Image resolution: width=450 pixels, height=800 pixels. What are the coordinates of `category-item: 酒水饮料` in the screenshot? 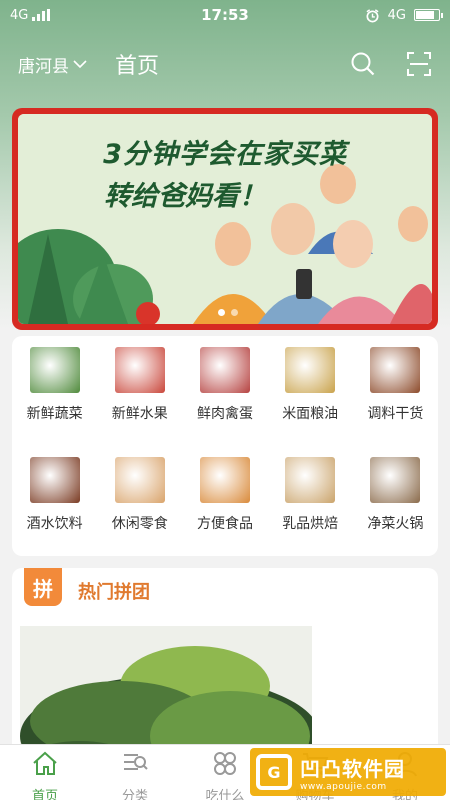 It's located at (54, 501).